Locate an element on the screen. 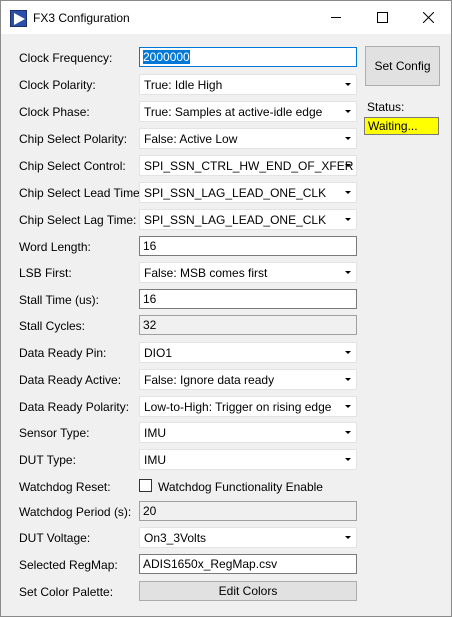 The image size is (452, 617). clock-phase-label: Clock Phase: is located at coordinates (54, 112).